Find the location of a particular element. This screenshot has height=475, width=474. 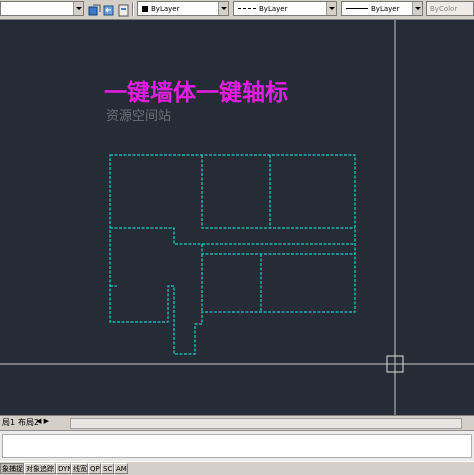

snap-toggle: 象捕捉 is located at coordinates (12, 468).